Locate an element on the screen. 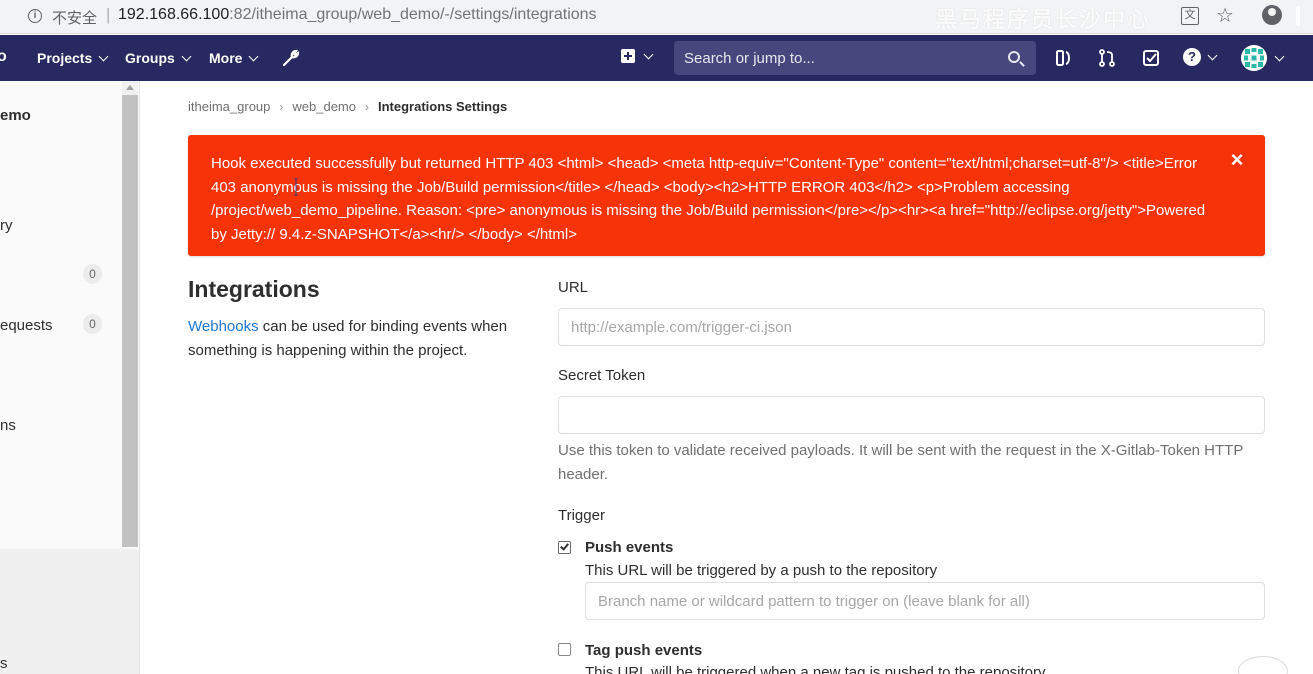 The width and height of the screenshot is (1313, 674). plus-icon is located at coordinates (628, 56).